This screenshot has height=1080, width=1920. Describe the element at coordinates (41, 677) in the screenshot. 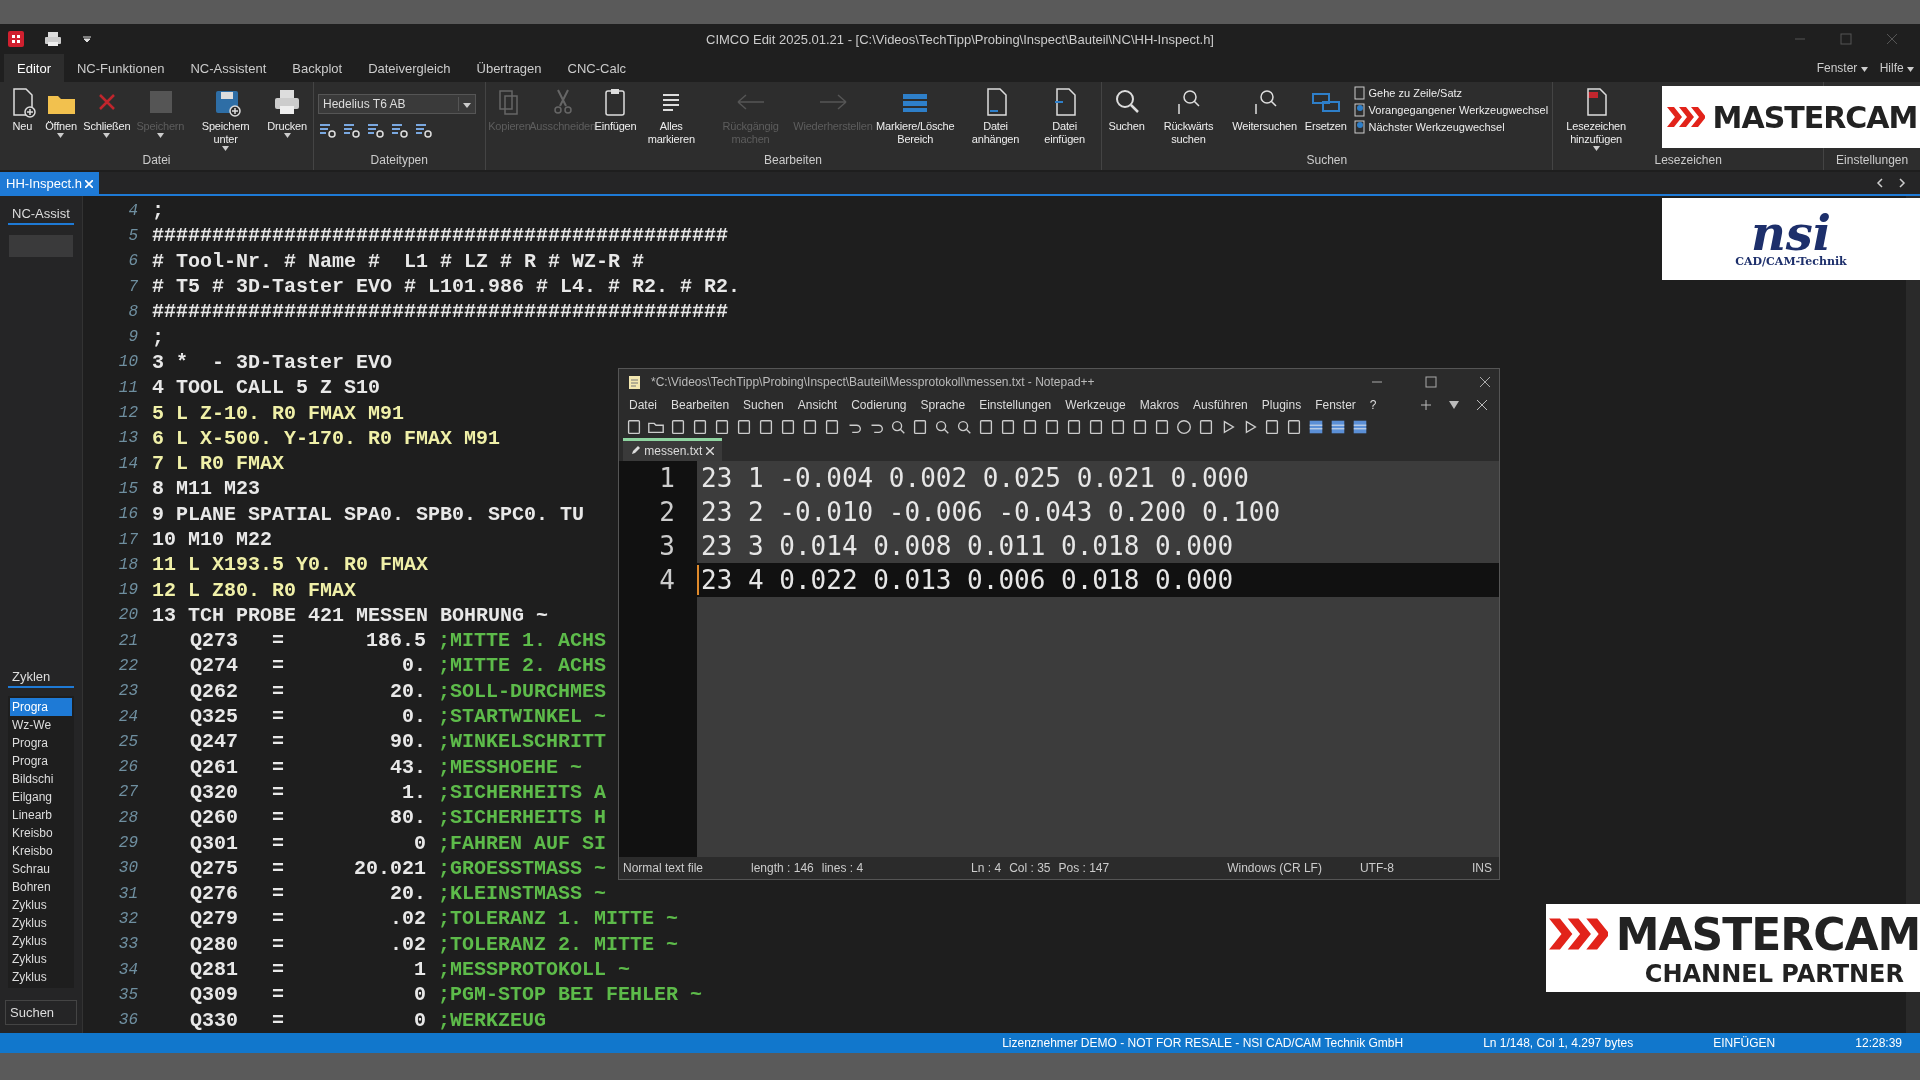

I see `panel-tab: Zyklen` at that location.